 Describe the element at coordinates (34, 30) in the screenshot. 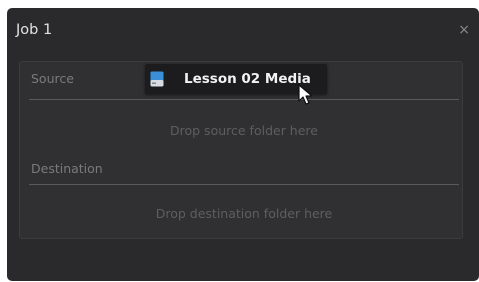

I see `job-title: Job 1` at that location.